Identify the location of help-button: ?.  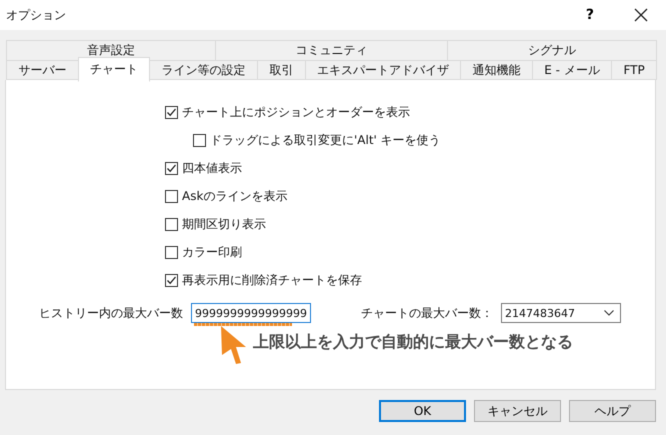
(590, 15).